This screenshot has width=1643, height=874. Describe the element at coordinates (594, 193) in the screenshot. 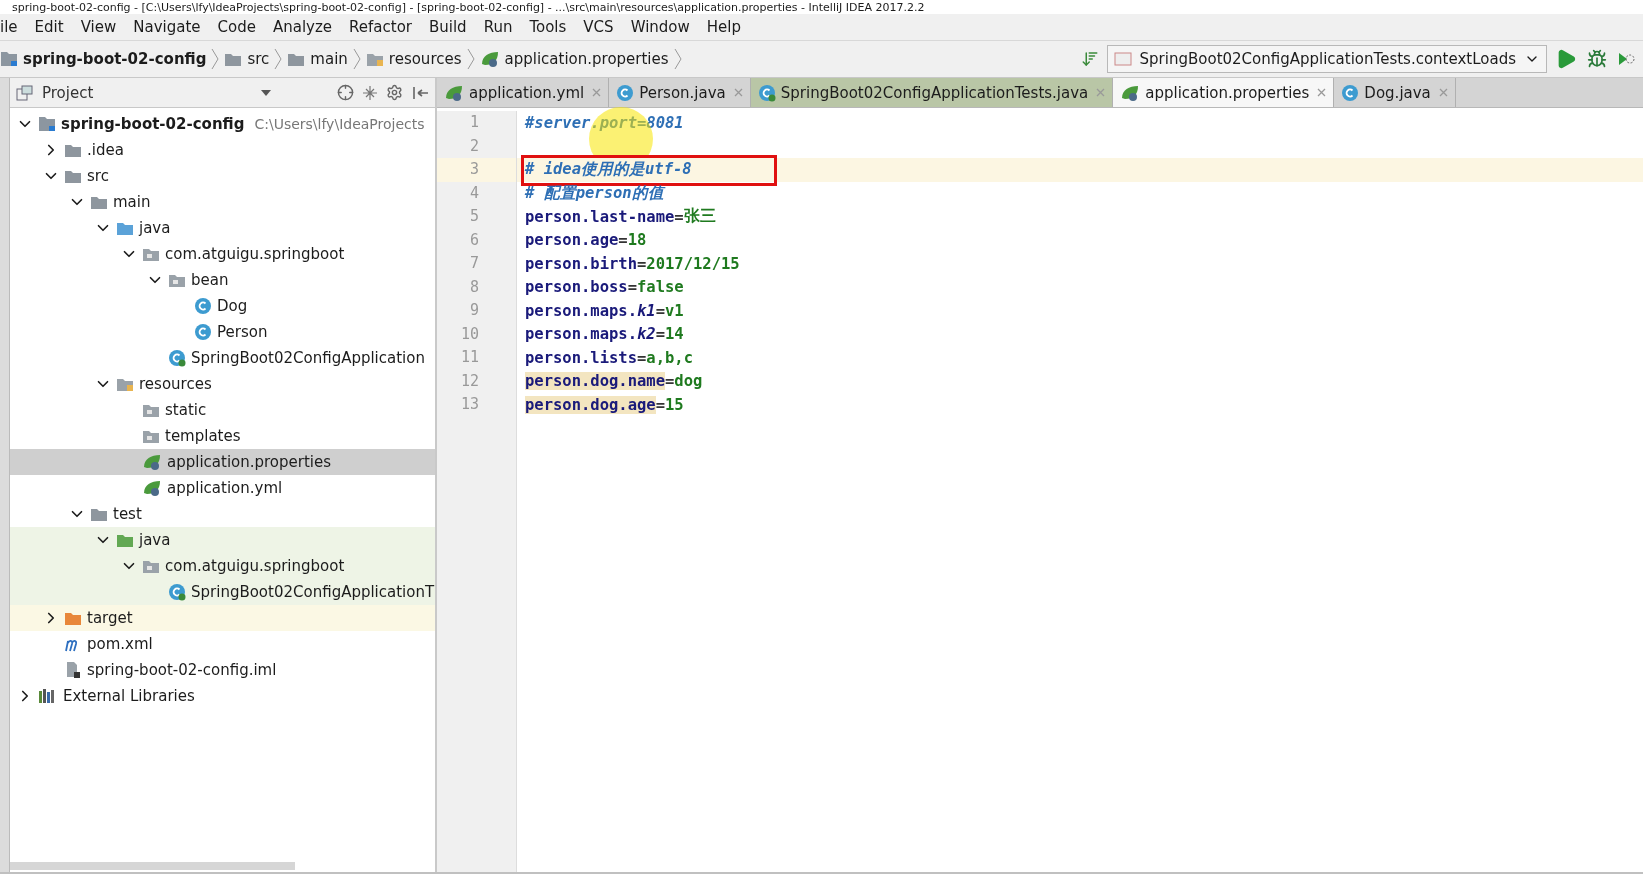

I see `code-token: # 配置person的值` at that location.